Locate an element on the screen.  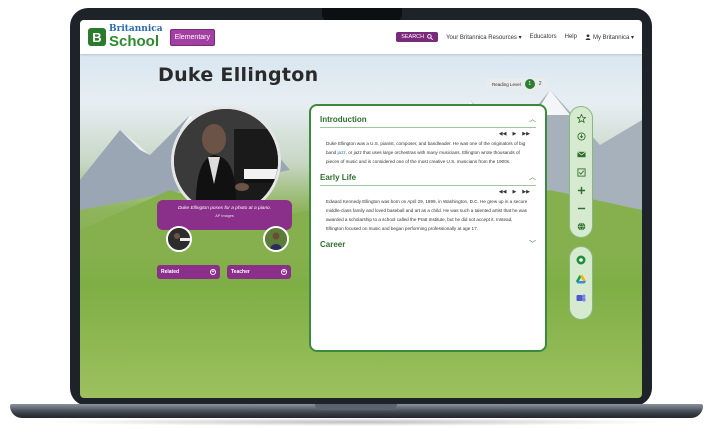
related-button: Related + is located at coordinates (188, 272).